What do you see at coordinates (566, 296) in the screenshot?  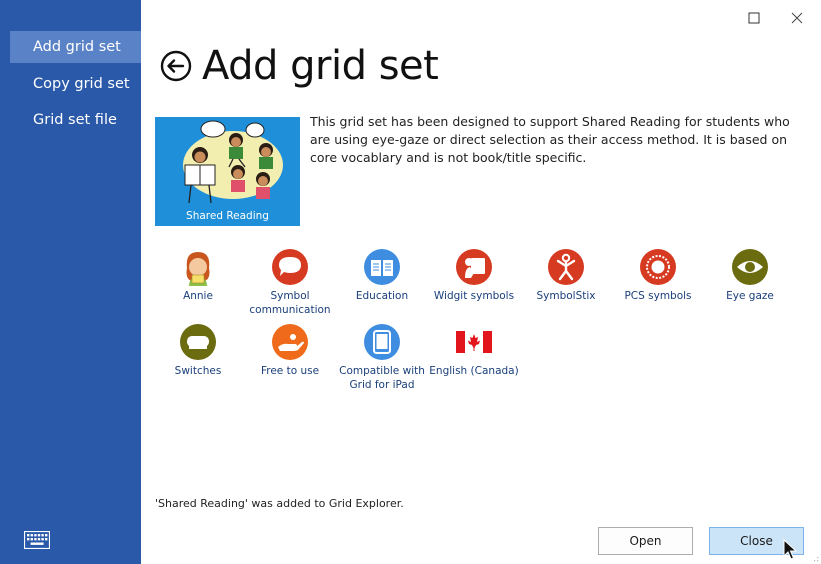 I see `badge-label: SymbolStix` at bounding box center [566, 296].